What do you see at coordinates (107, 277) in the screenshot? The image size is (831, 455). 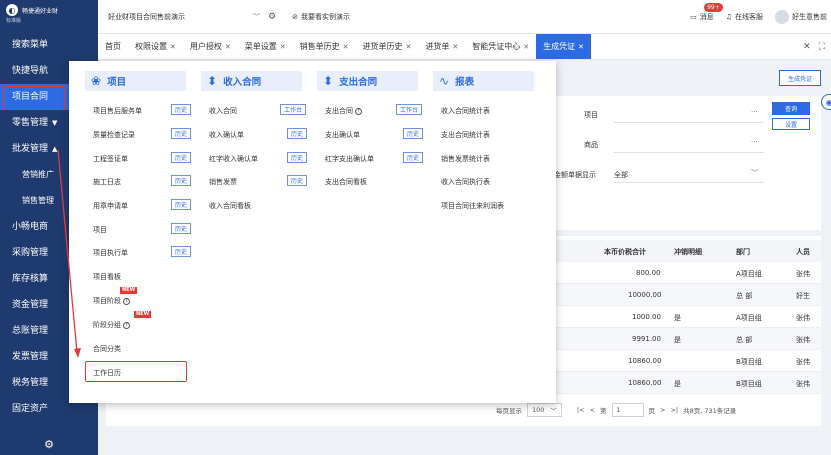 I see `menu-item-project-board: 项目看板` at bounding box center [107, 277].